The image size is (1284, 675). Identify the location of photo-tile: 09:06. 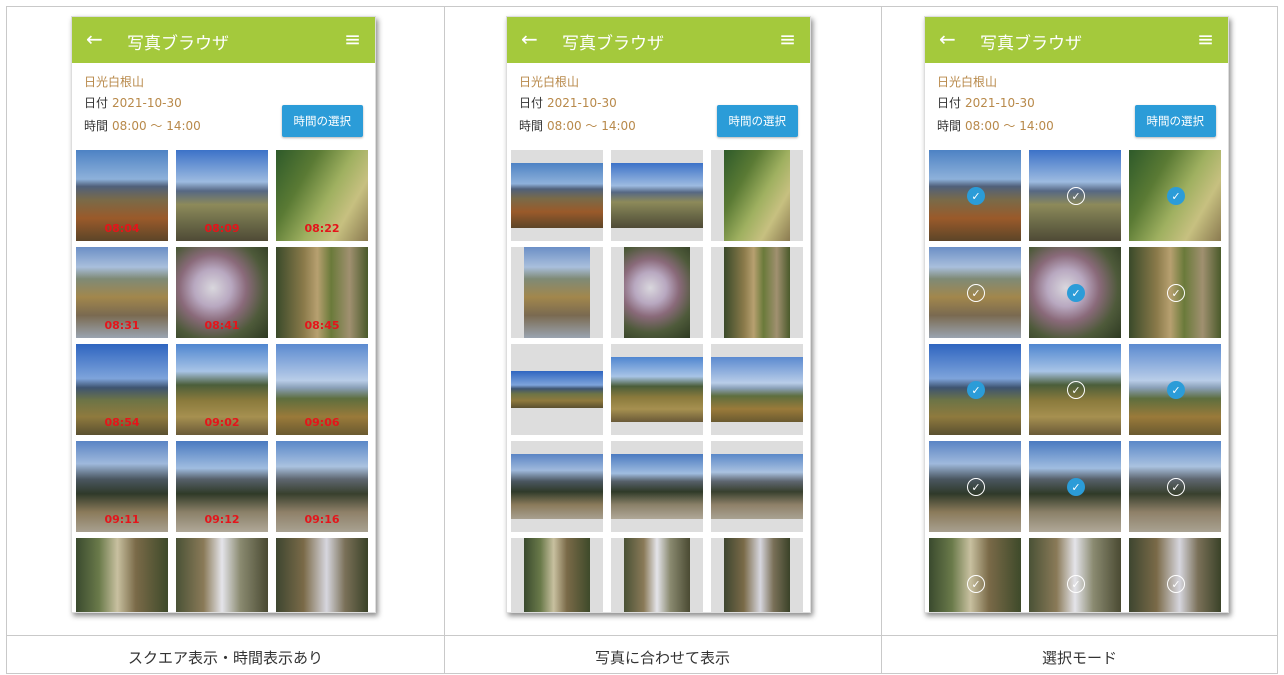
(322, 389).